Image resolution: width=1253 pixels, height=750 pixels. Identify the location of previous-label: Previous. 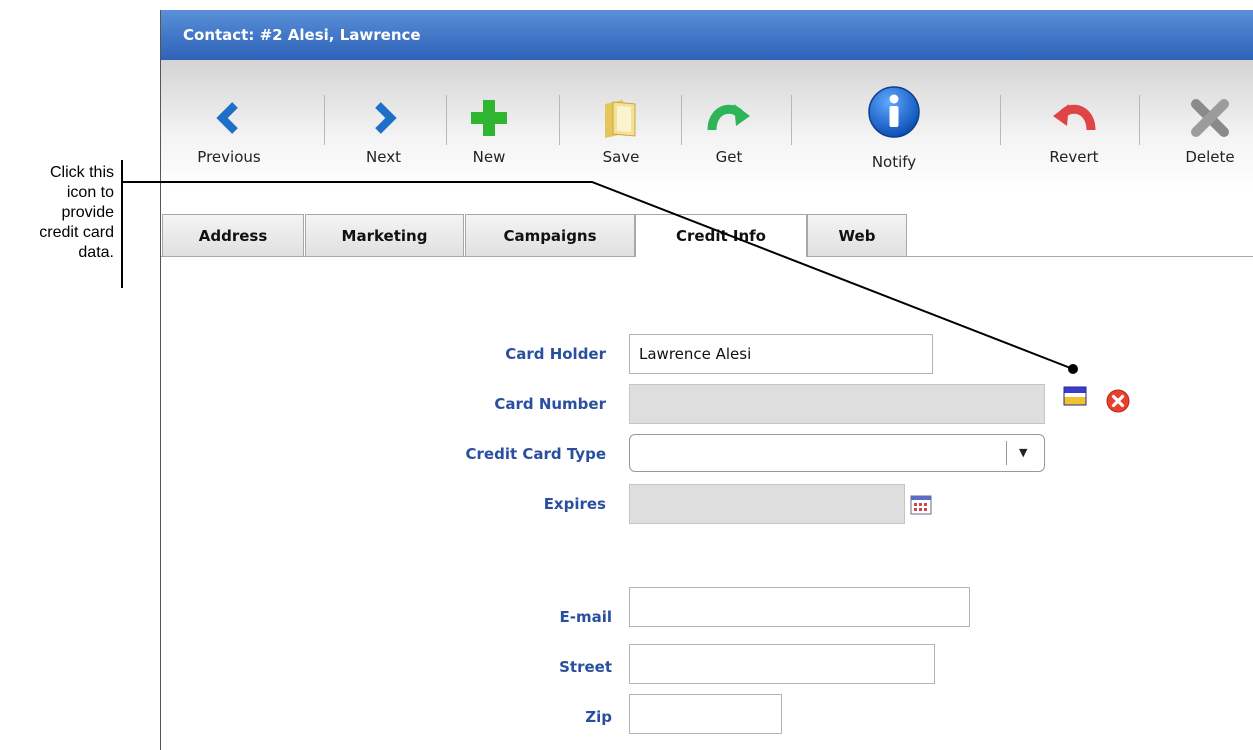
(229, 157).